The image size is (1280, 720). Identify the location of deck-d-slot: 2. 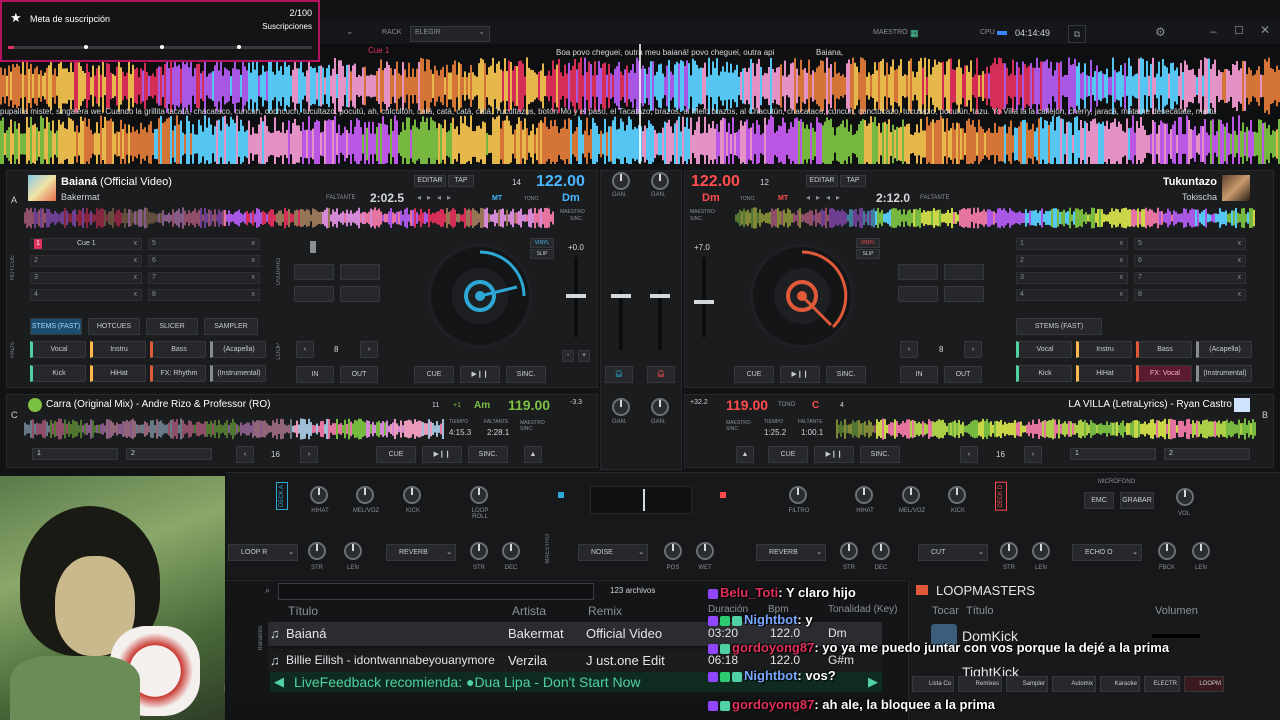
(1207, 454).